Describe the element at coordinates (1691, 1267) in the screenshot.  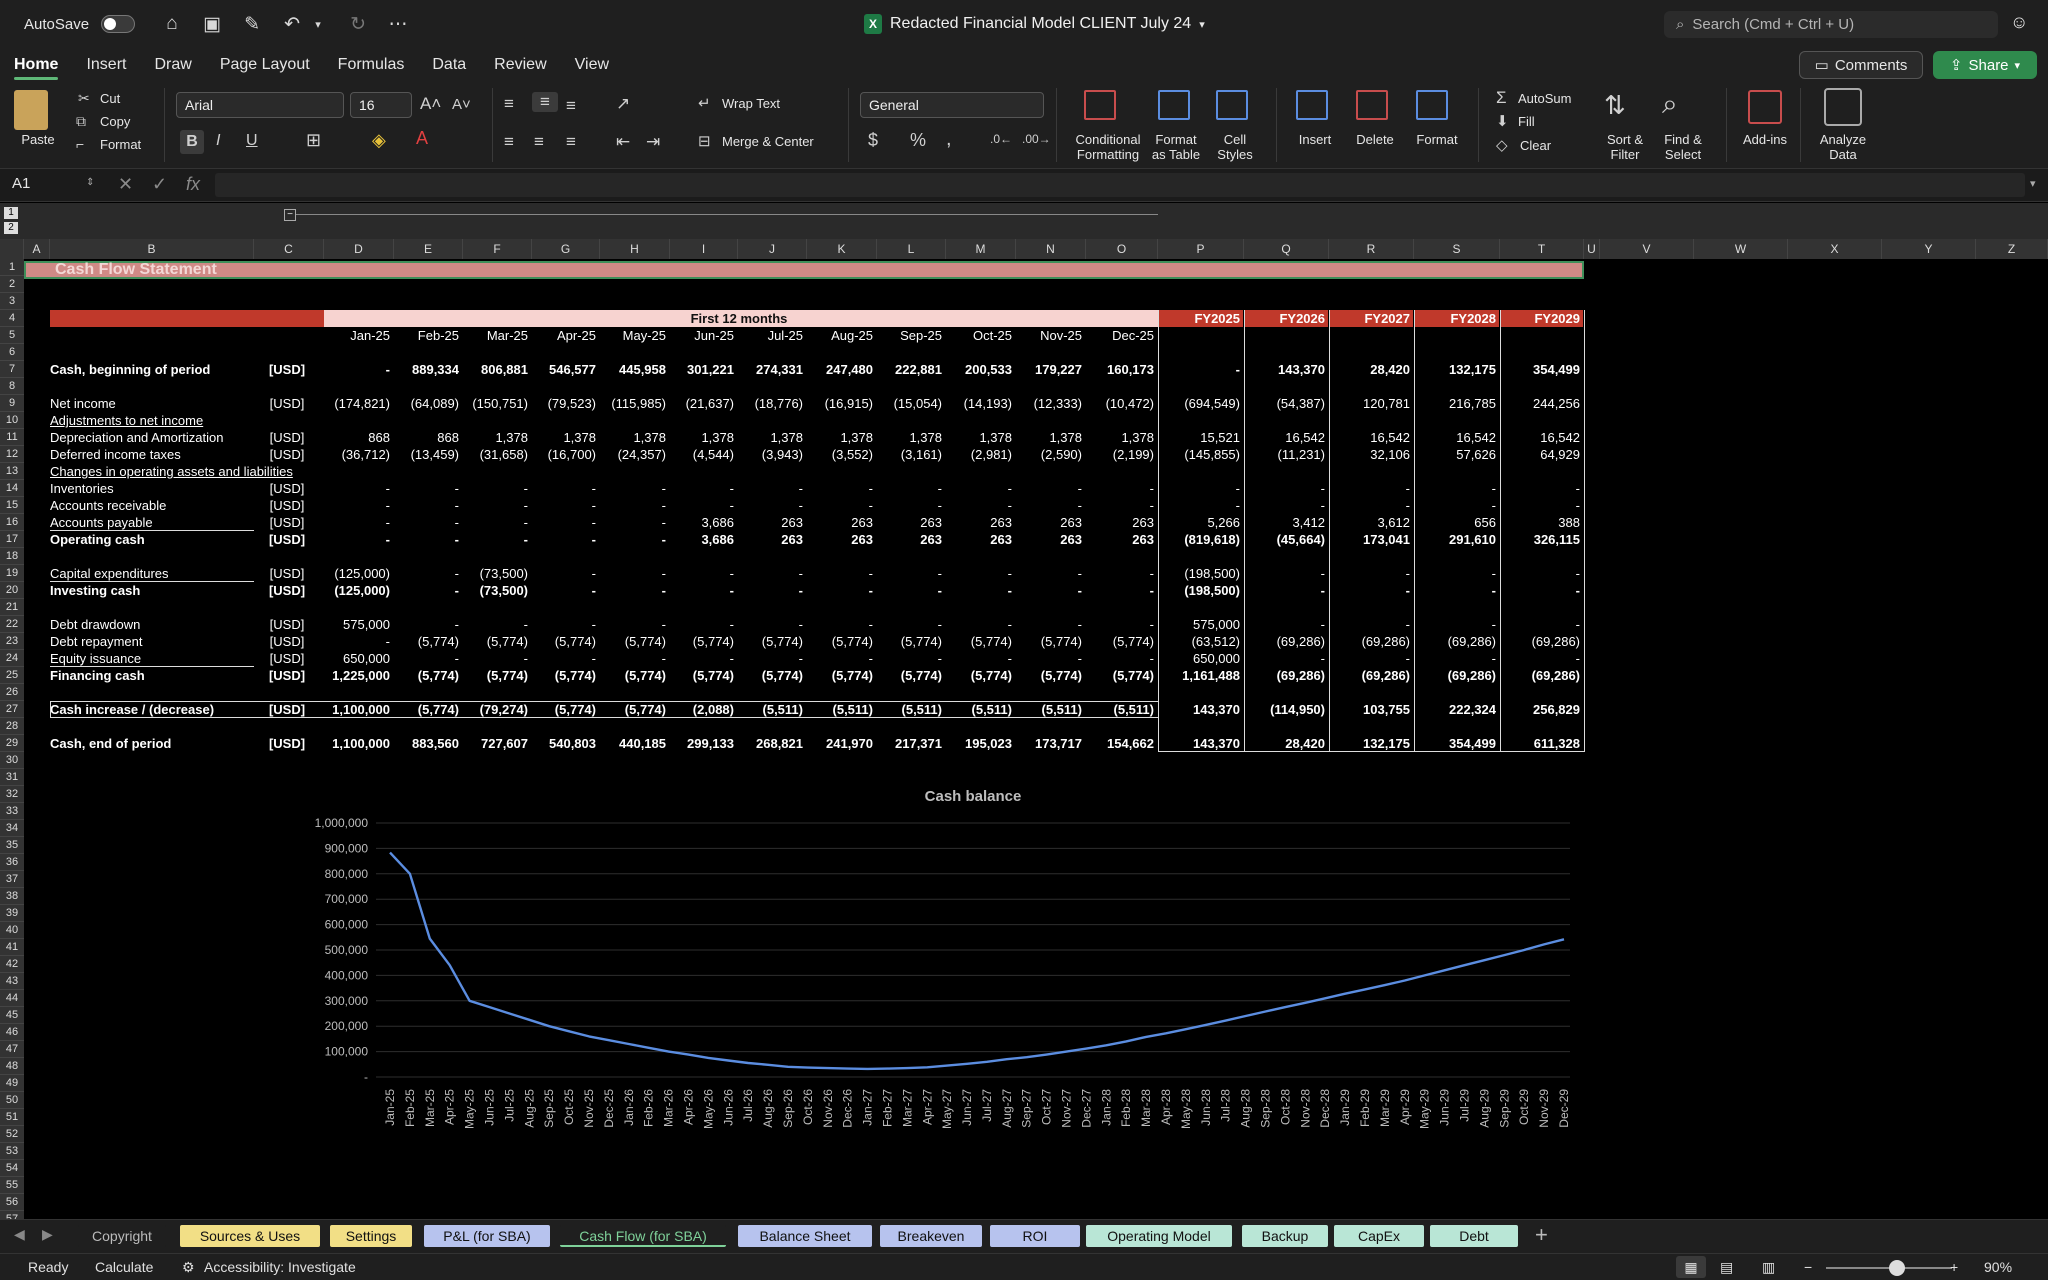
I see `normal-view-icon: ▦` at that location.